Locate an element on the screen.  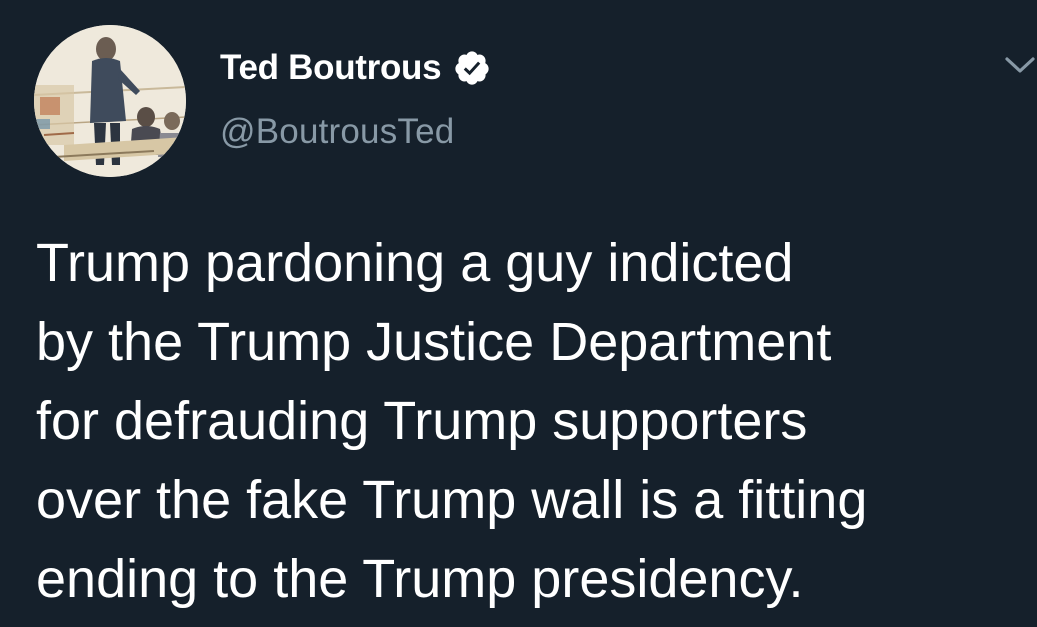
author-handle: @BoutrousTed is located at coordinates (355, 132).